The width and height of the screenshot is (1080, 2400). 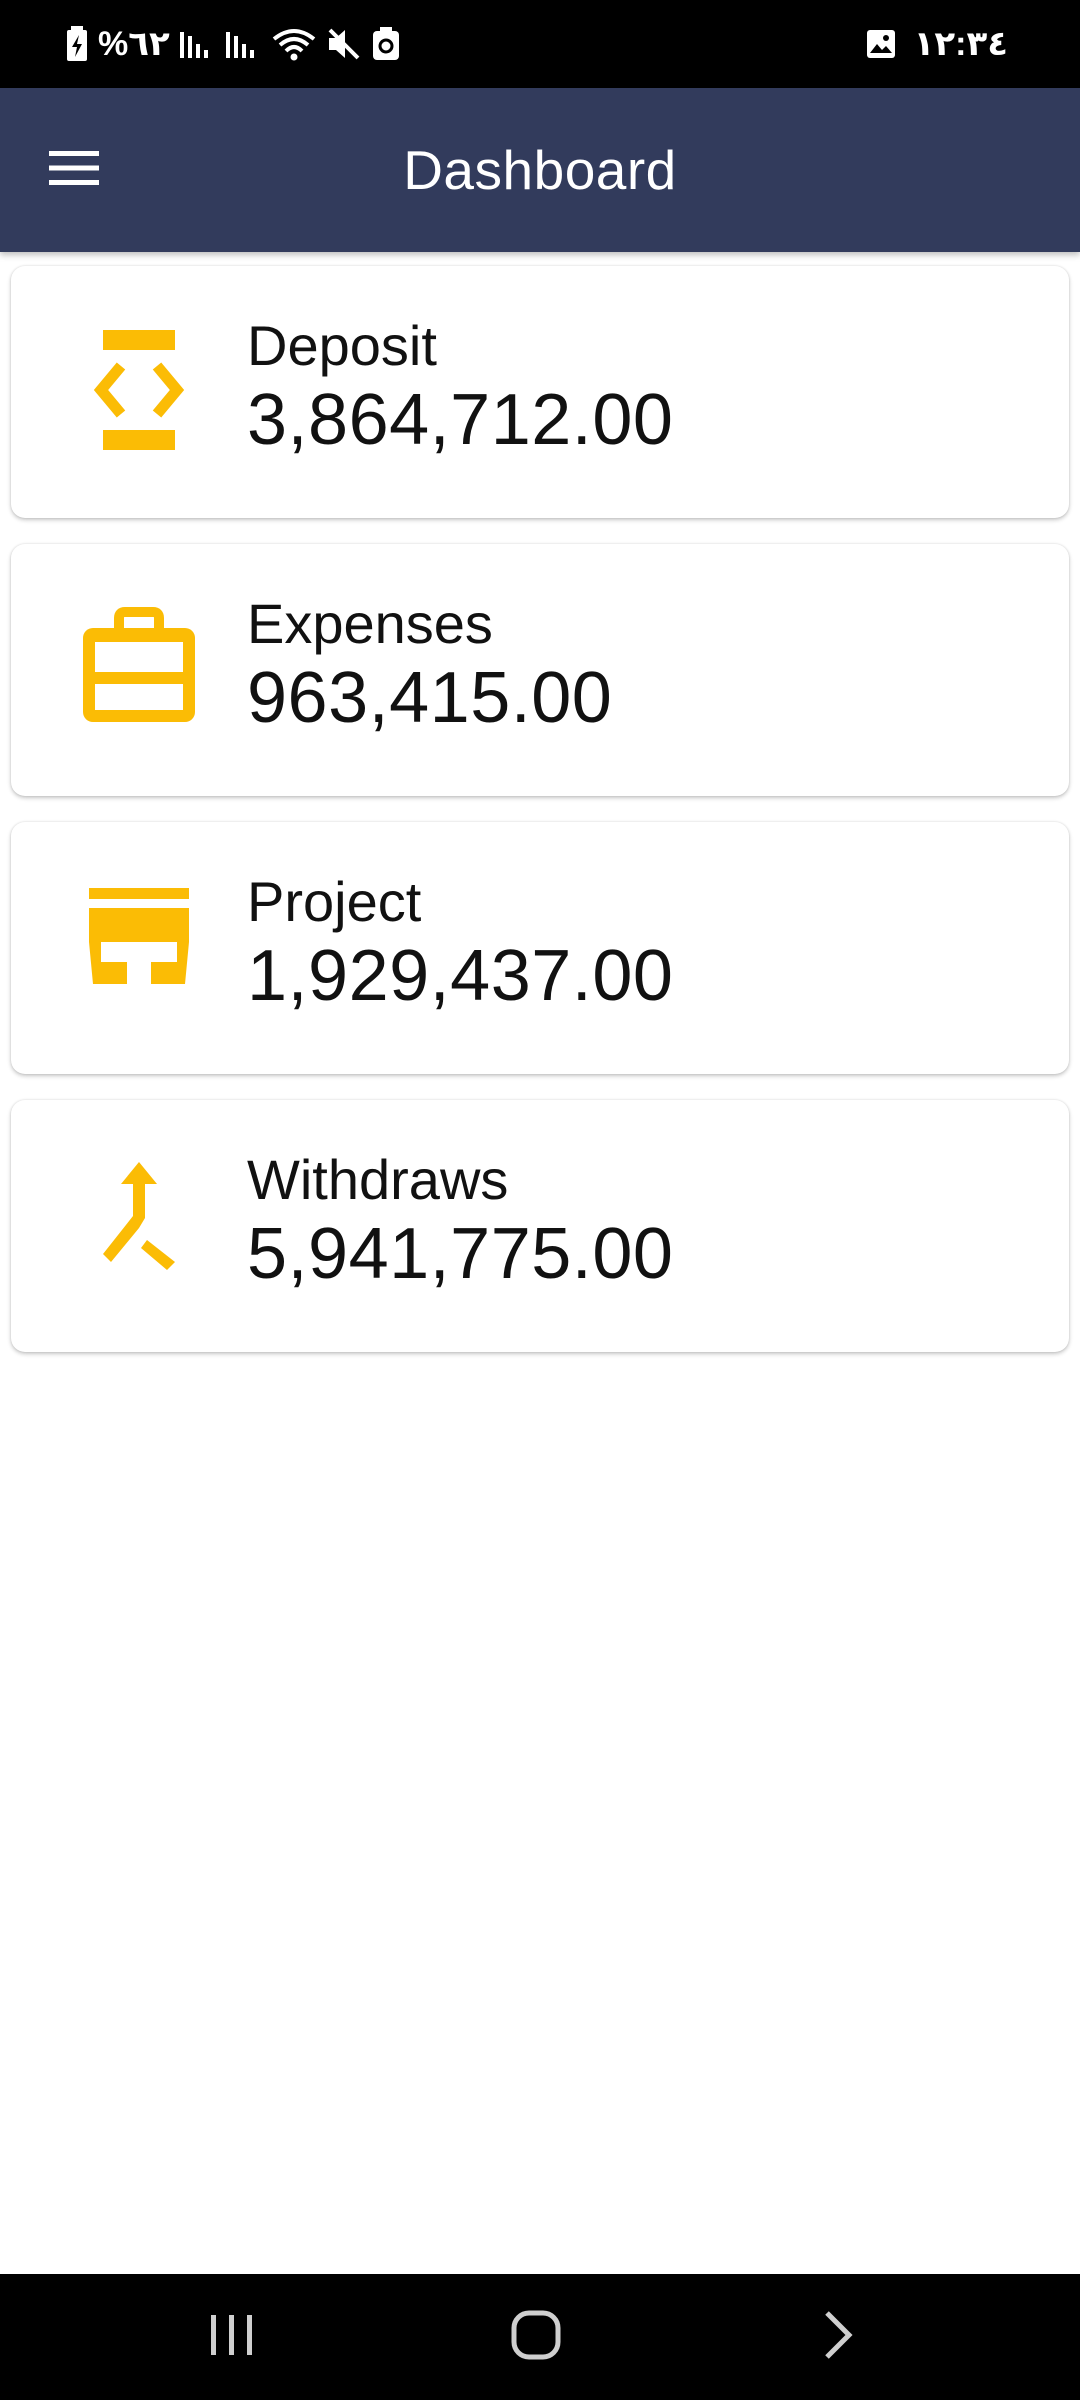 I want to click on card-label: Project, so click(x=334, y=901).